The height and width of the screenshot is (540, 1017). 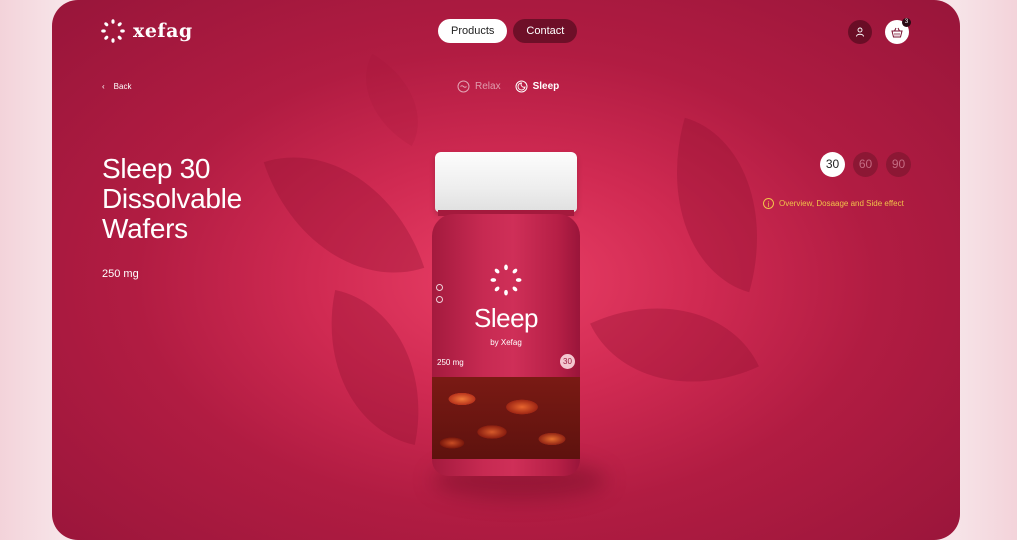 I want to click on cart-button: 3, so click(x=898, y=31).